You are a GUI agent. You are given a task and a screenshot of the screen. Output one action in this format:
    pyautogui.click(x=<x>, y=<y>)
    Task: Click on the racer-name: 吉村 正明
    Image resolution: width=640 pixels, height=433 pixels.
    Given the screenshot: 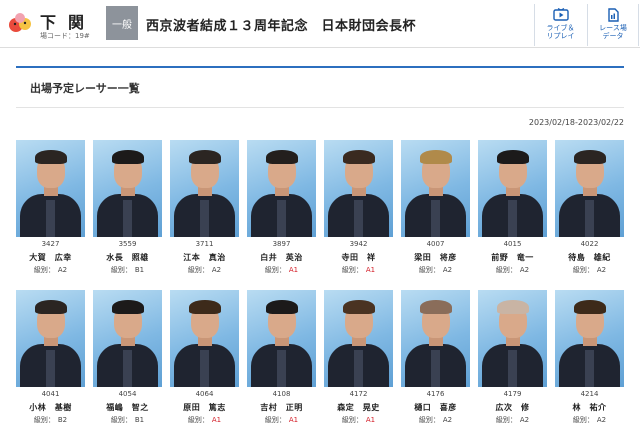 What is the action you would take?
    pyautogui.click(x=281, y=407)
    